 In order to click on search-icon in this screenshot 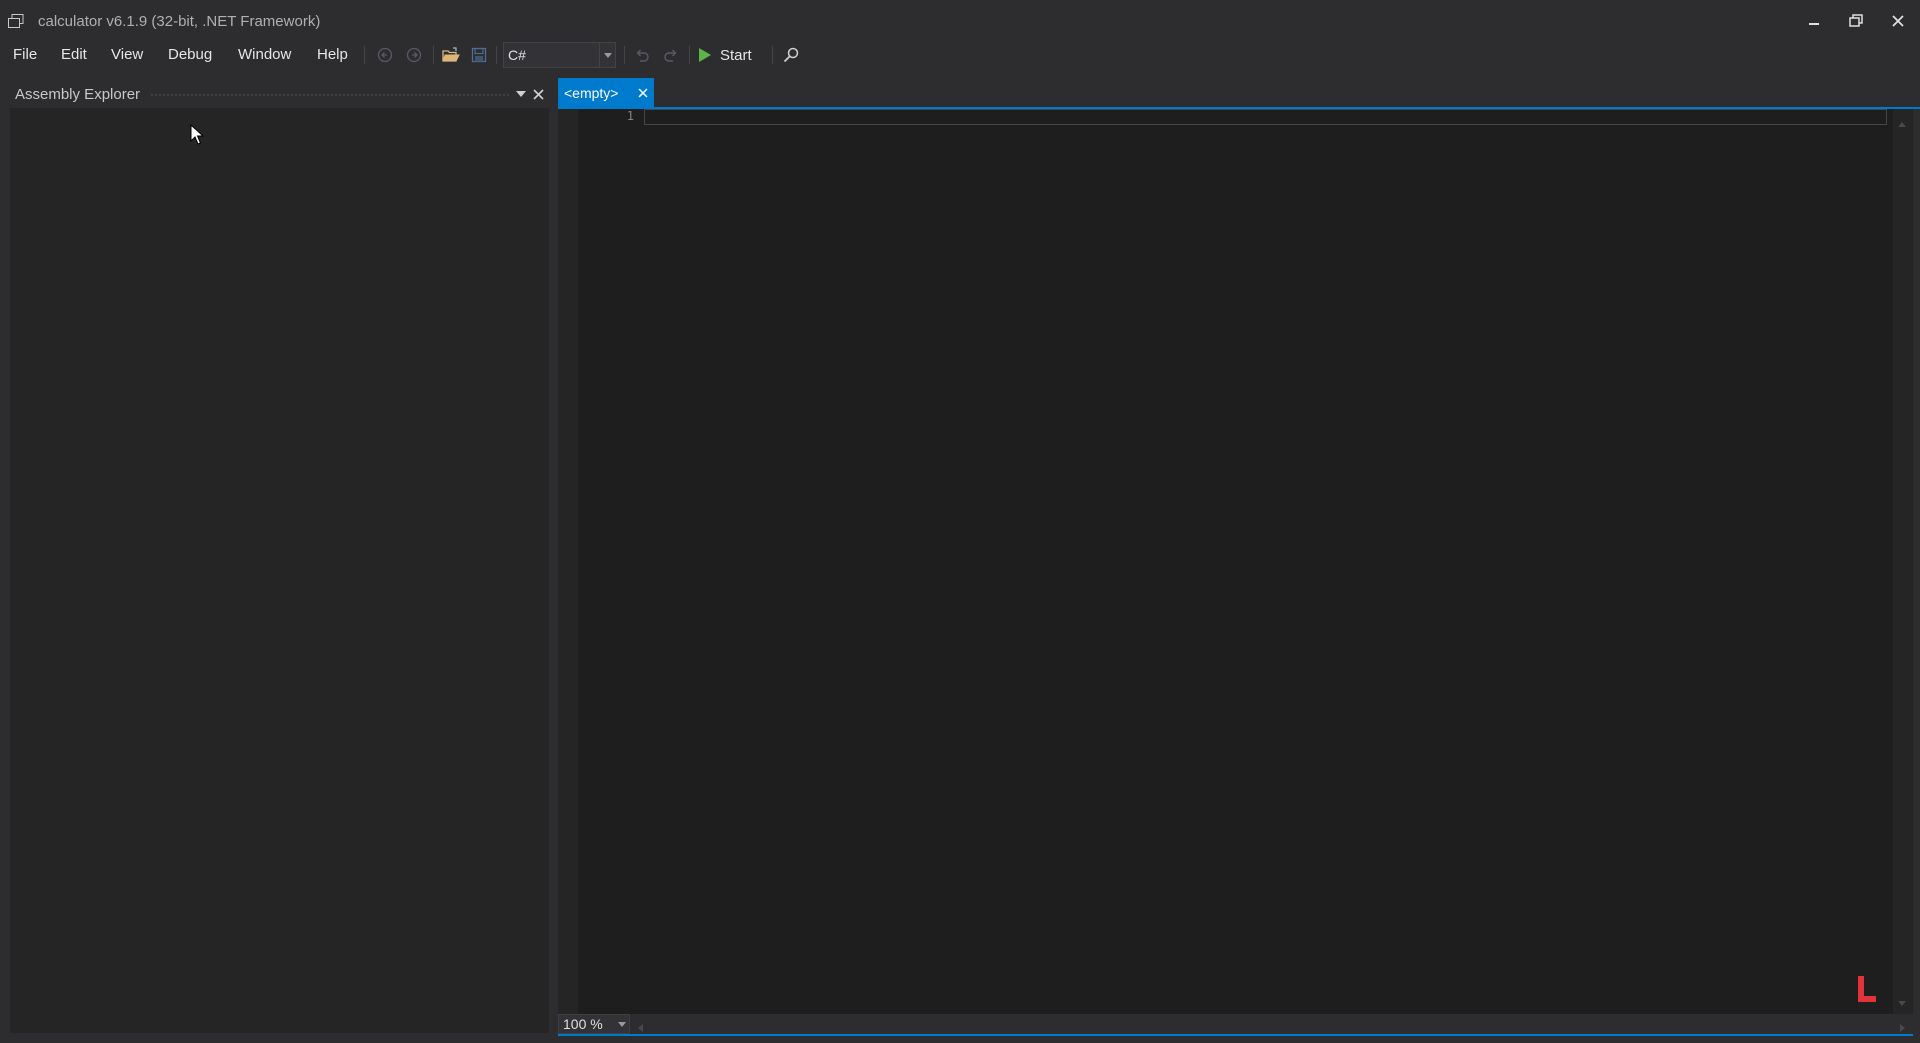, I will do `click(791, 55)`.